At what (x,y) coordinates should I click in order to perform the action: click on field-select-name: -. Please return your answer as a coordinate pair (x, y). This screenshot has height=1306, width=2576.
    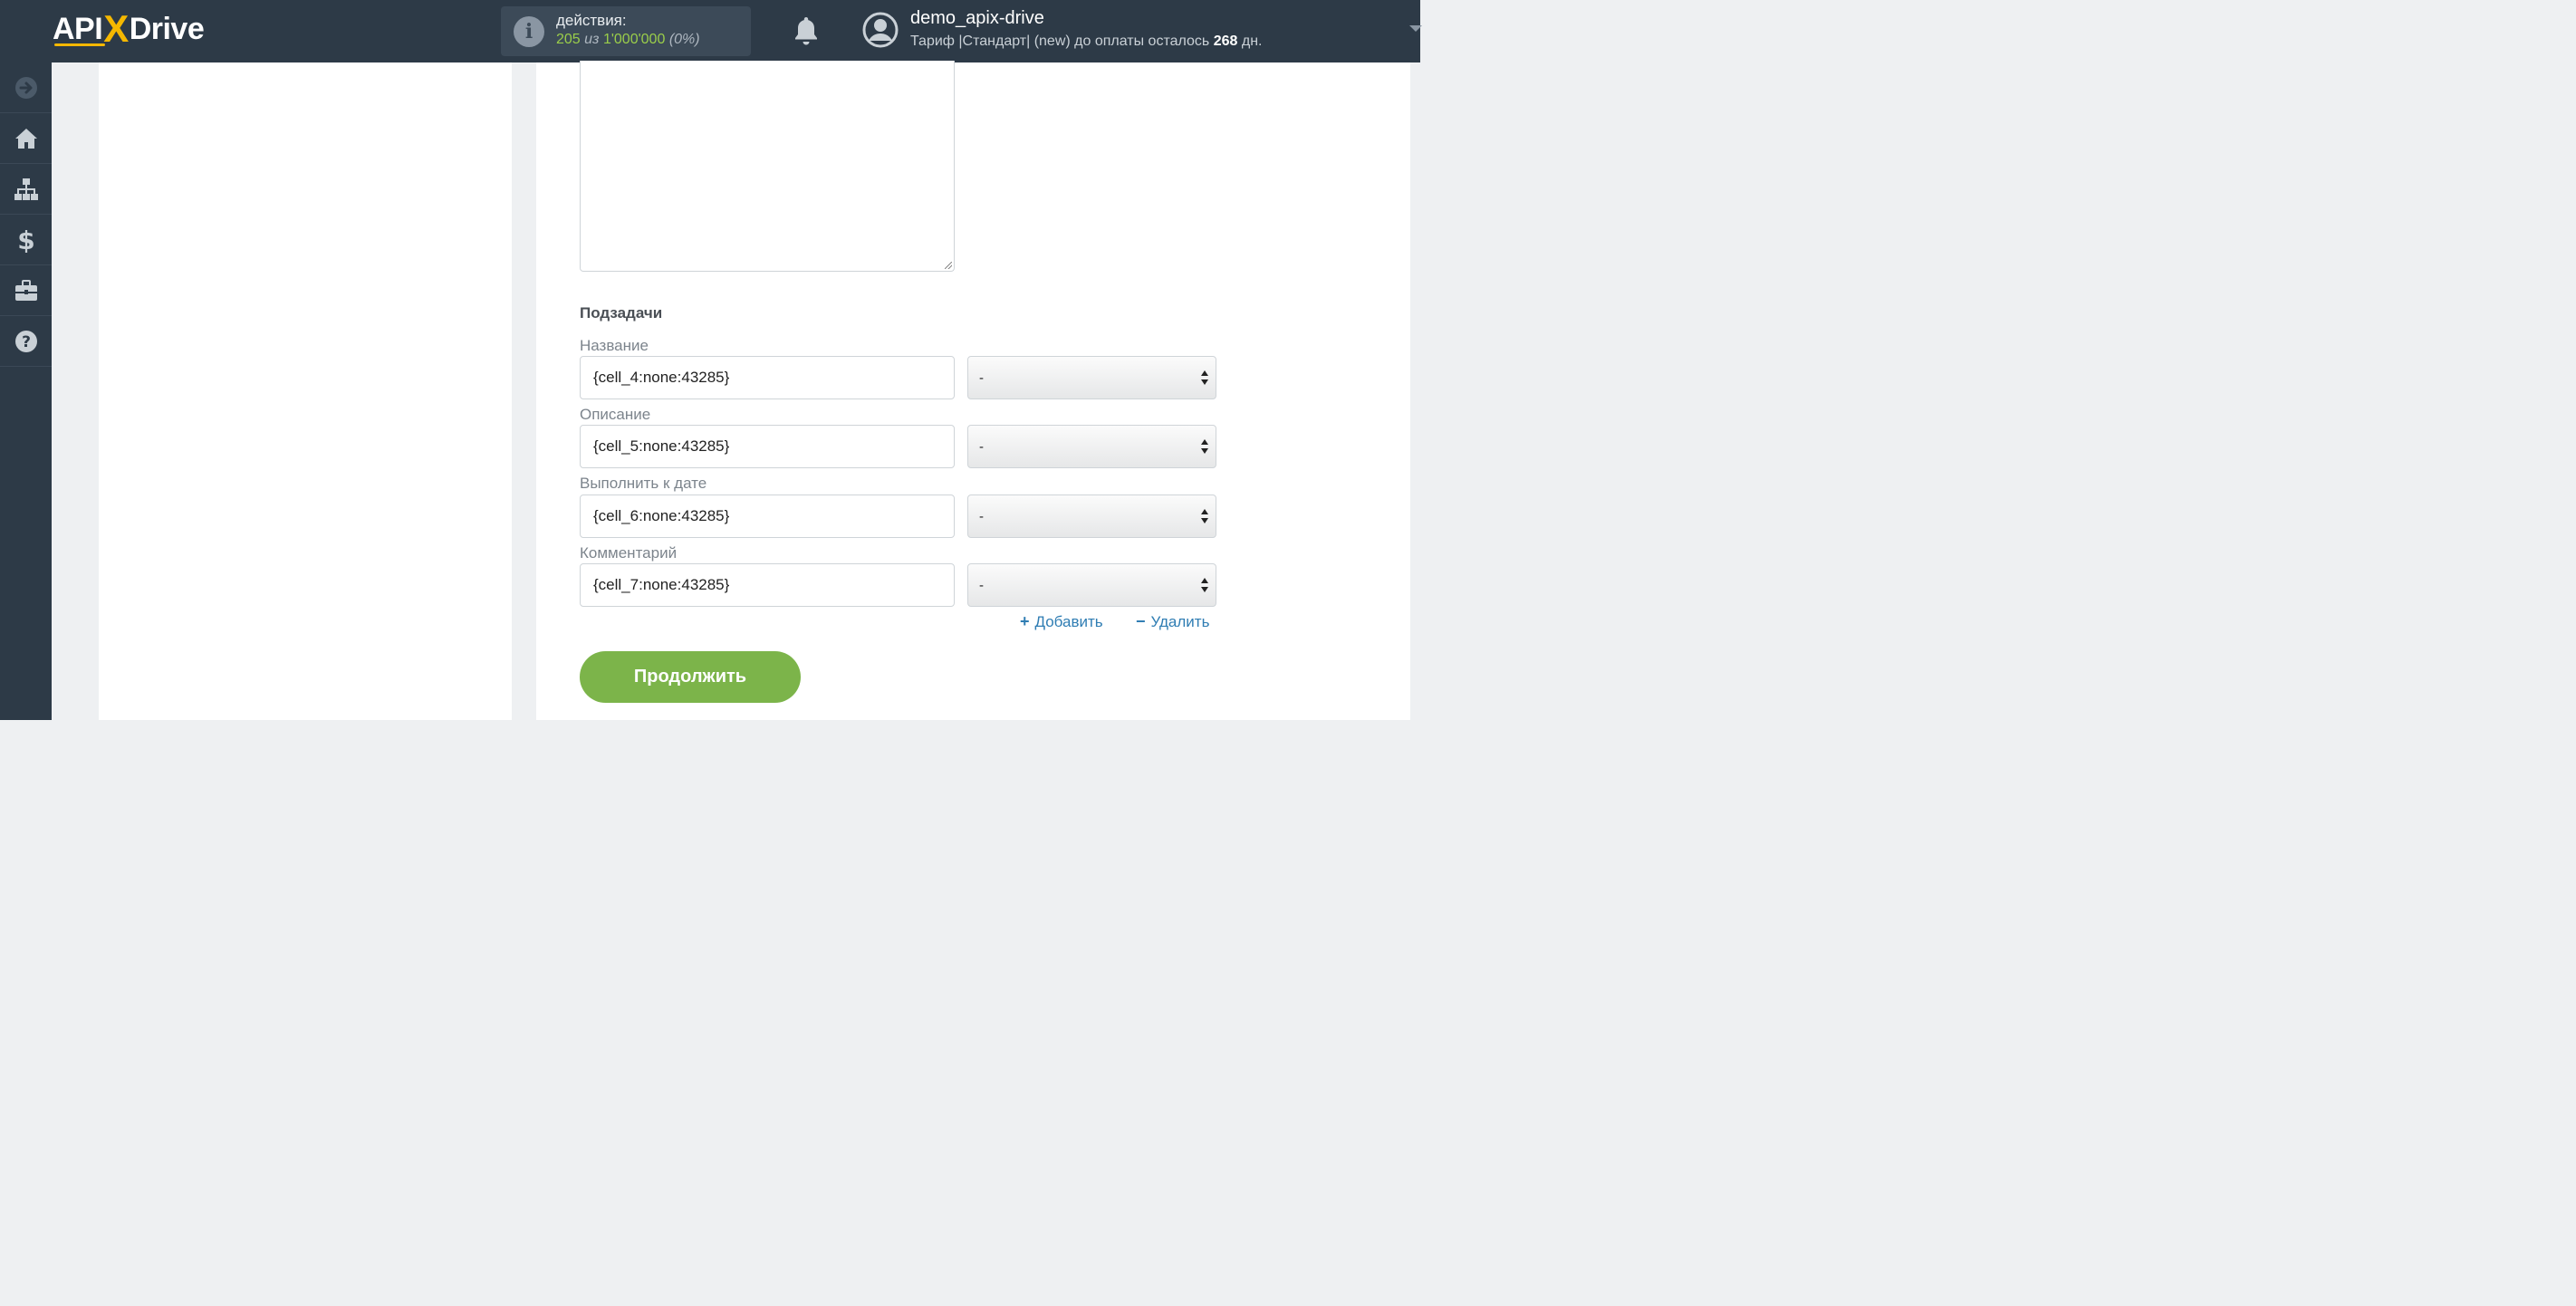
    Looking at the image, I should click on (1091, 378).